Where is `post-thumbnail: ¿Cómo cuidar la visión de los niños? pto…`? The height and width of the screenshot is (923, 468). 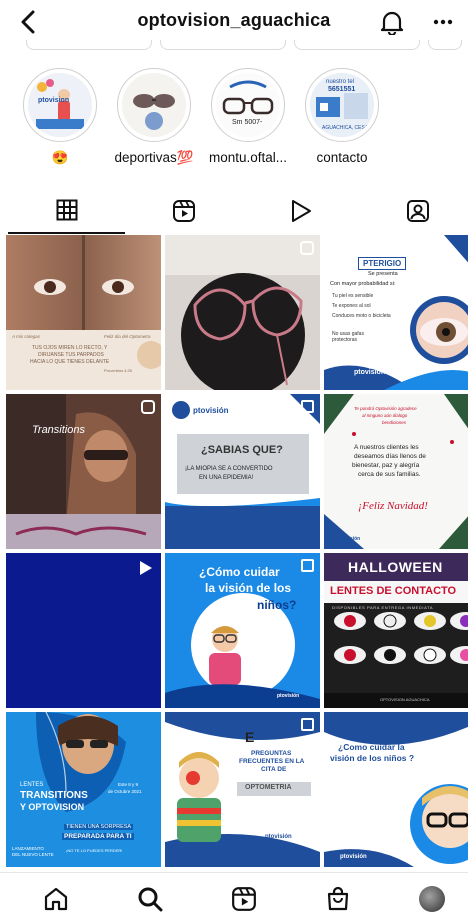 post-thumbnail: ¿Cómo cuidar la visión de los niños? pto… is located at coordinates (242, 630).